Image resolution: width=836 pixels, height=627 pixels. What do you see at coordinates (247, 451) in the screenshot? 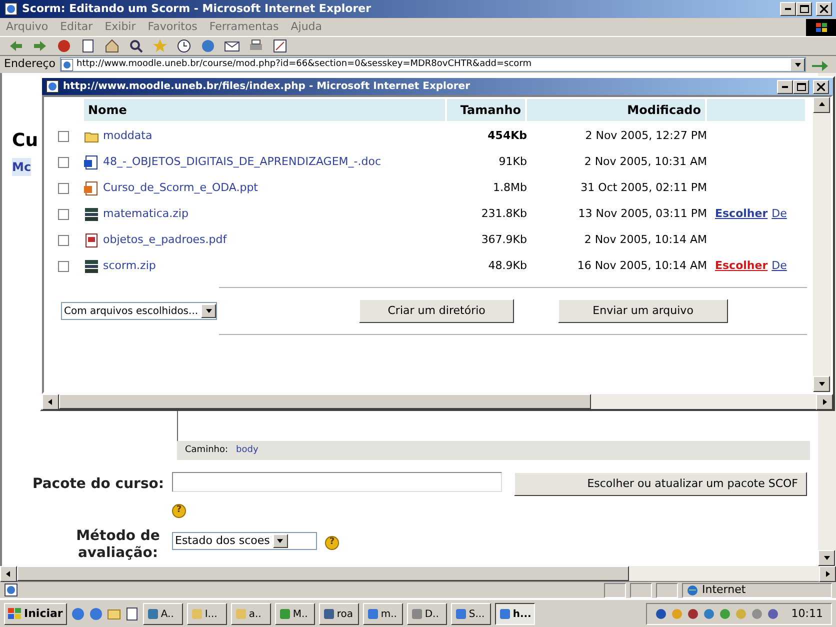
I see `path-link: body` at bounding box center [247, 451].